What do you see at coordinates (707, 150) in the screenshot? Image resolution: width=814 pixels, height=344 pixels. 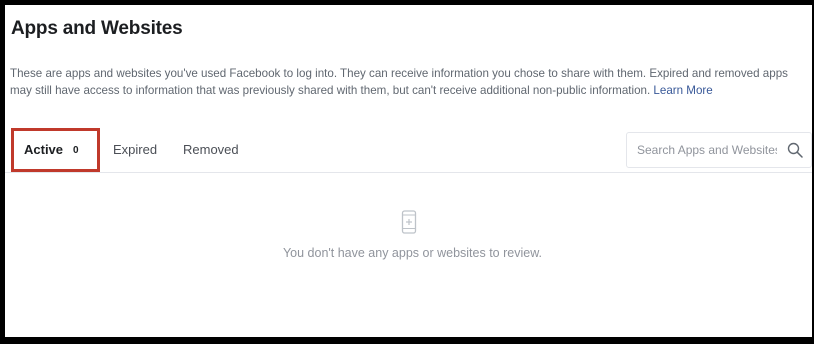 I see `search-input` at bounding box center [707, 150].